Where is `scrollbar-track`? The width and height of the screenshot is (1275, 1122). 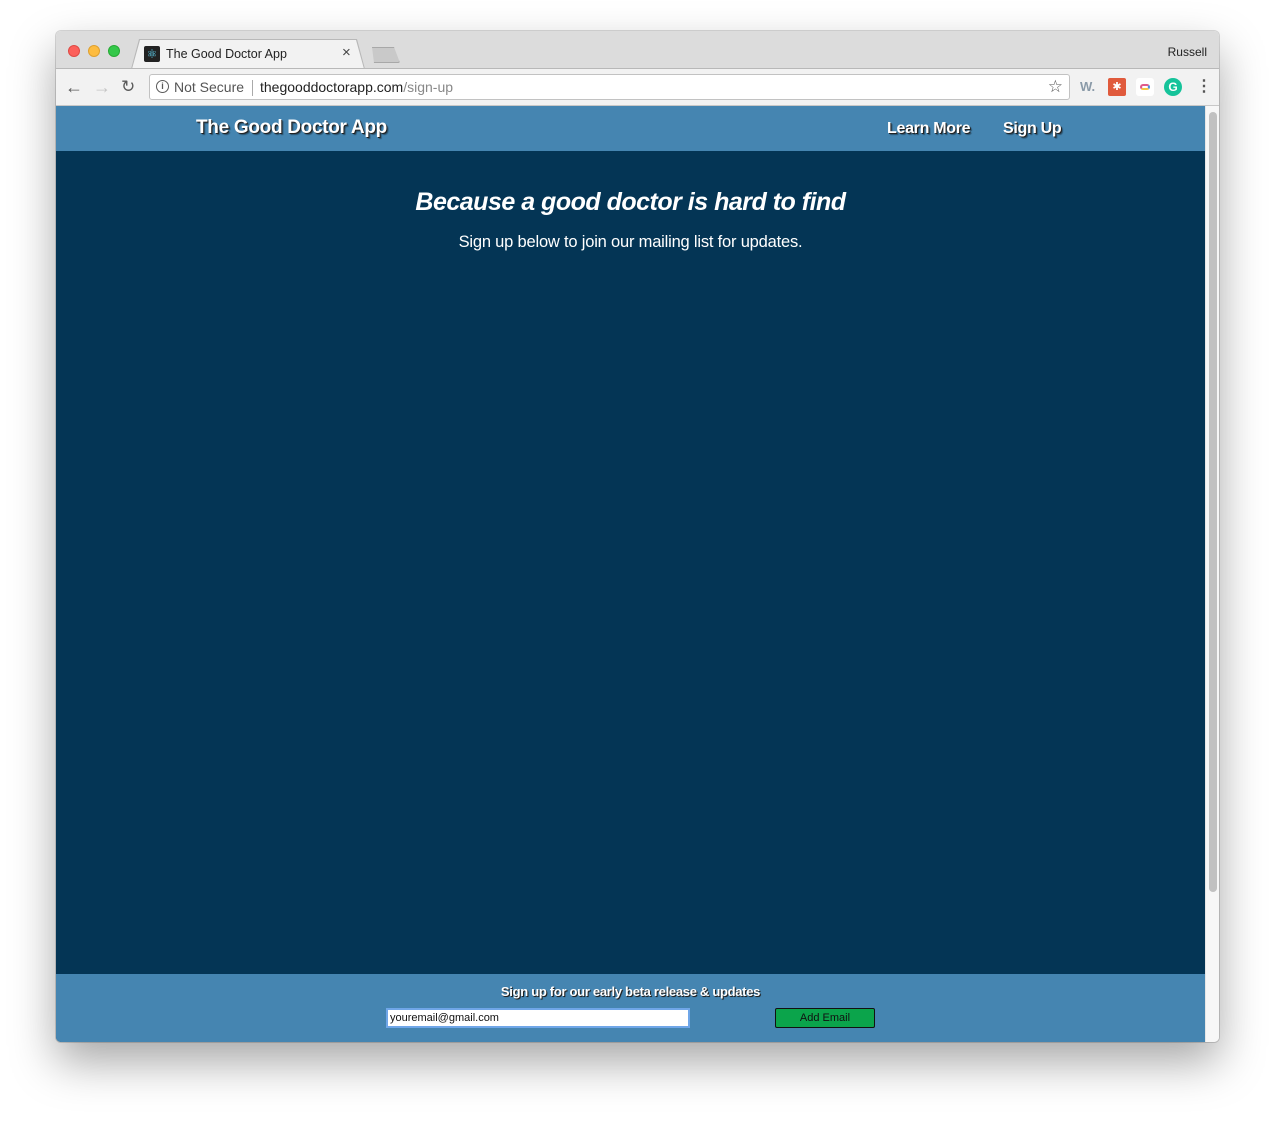
scrollbar-track is located at coordinates (1212, 574).